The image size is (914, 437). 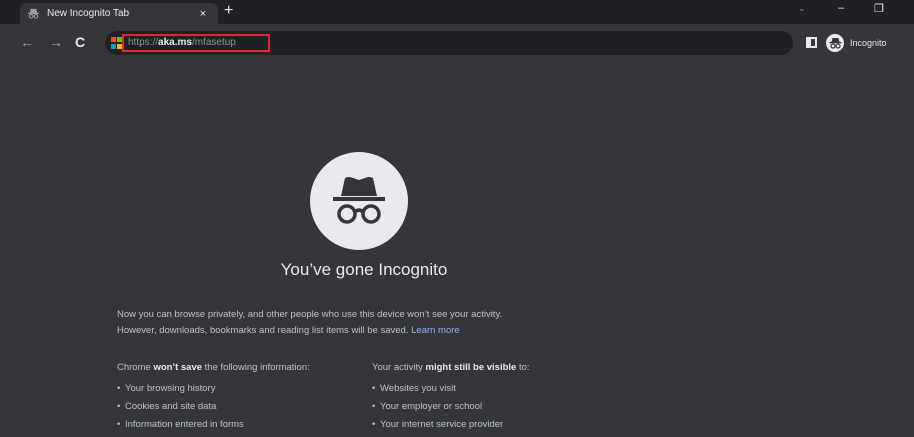 I want to click on incognito-profile-button: Incognito, so click(x=856, y=43).